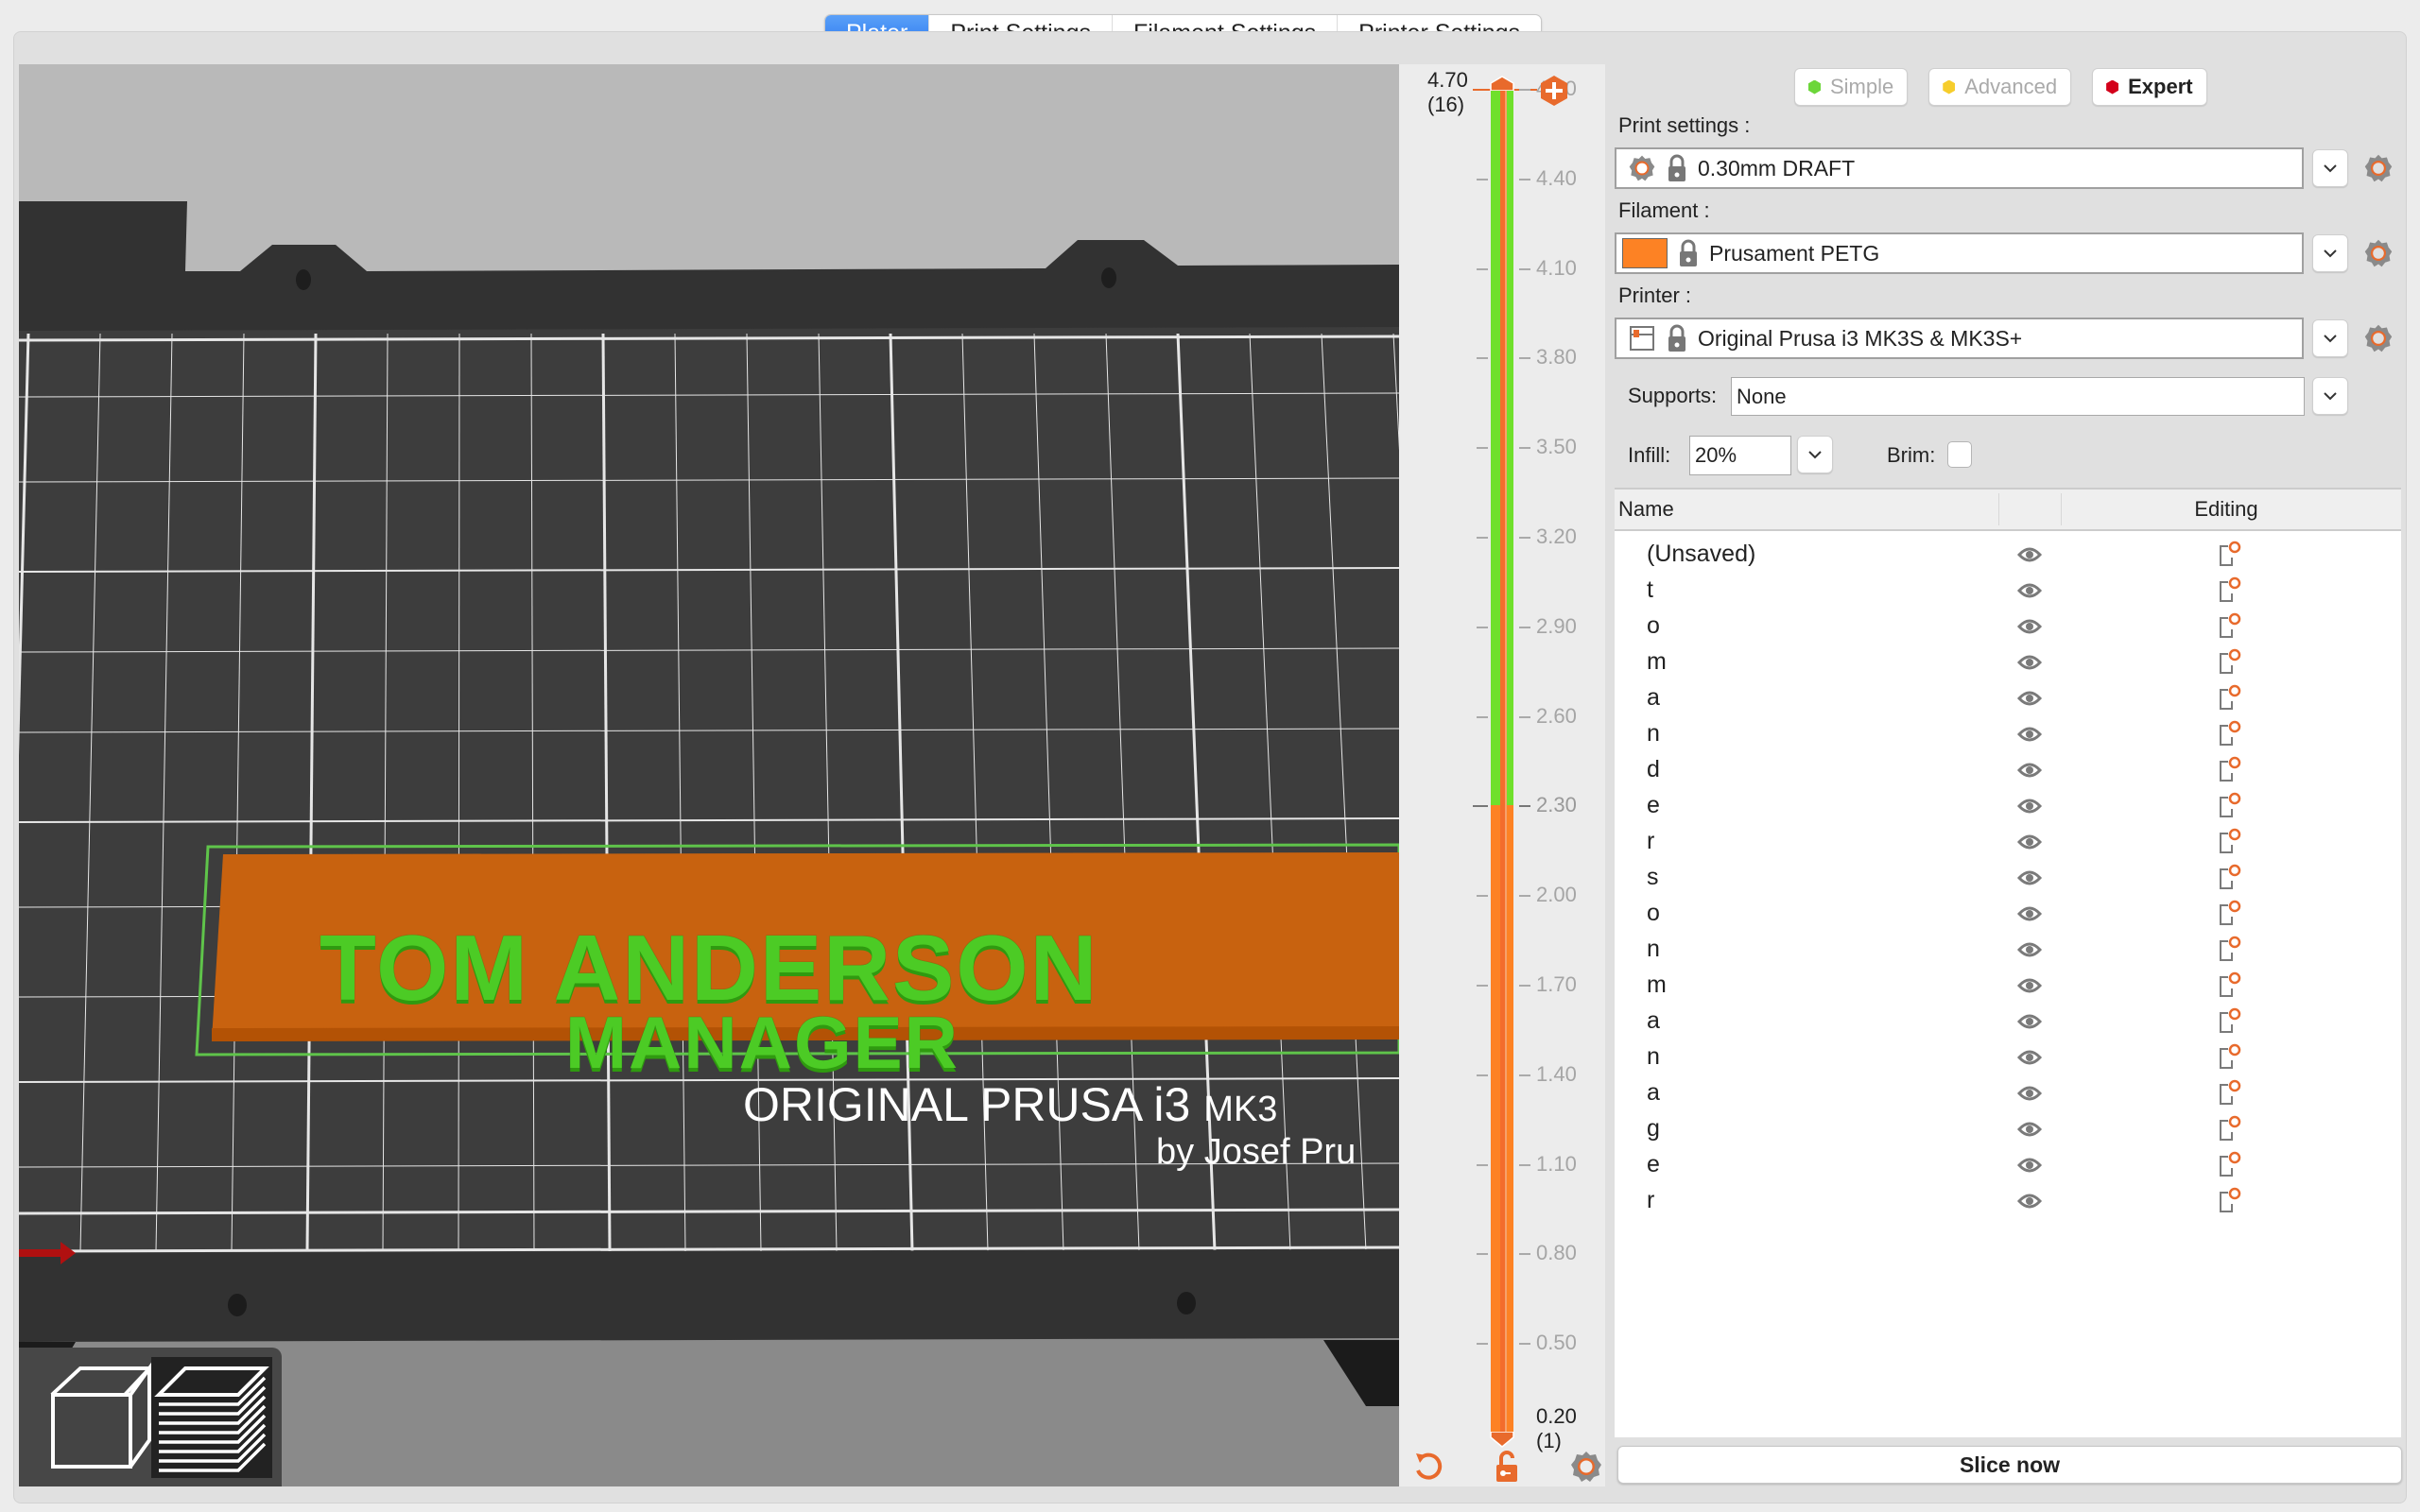 The height and width of the screenshot is (1512, 2420). What do you see at coordinates (1851, 87) in the screenshot?
I see `mode-simple-button: Simple` at bounding box center [1851, 87].